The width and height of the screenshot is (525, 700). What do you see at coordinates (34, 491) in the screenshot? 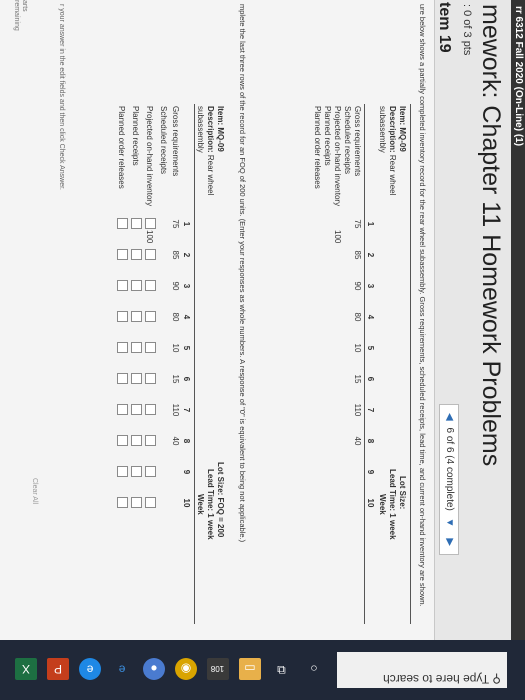
I see `clear-all-button: Clear All` at bounding box center [34, 491].